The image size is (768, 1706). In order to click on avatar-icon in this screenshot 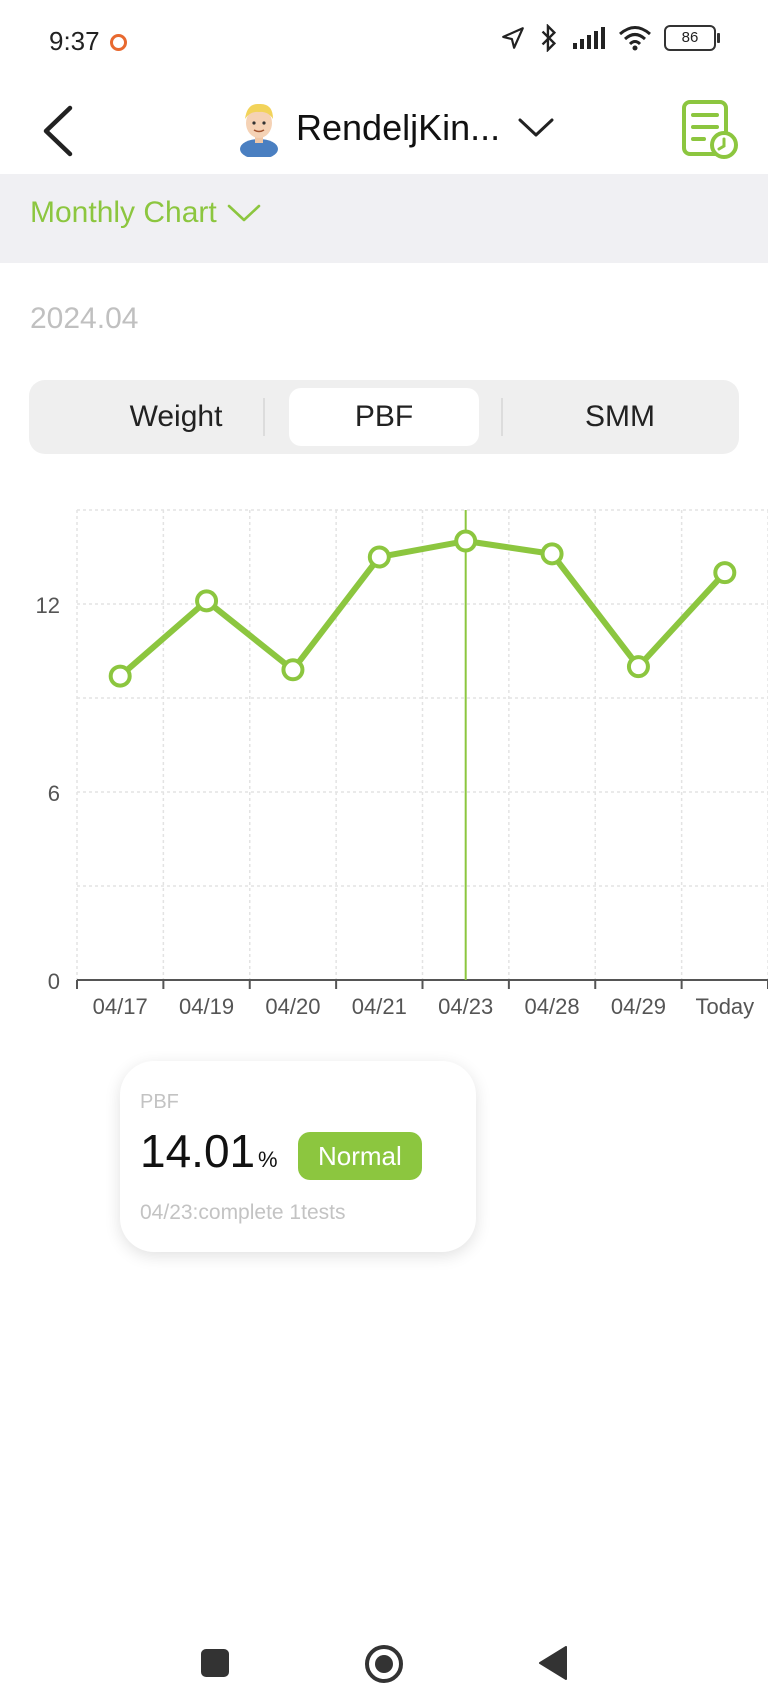, I will do `click(259, 130)`.